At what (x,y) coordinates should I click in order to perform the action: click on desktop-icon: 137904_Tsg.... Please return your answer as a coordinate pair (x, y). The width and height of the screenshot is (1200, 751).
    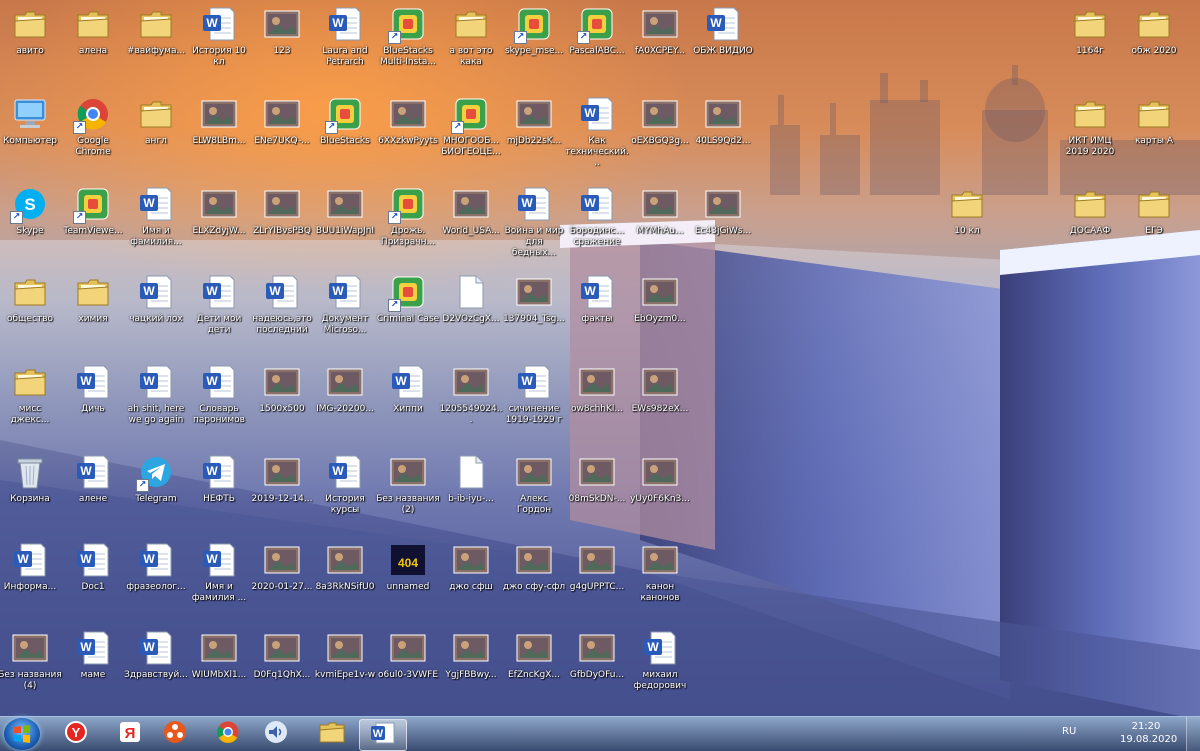
    Looking at the image, I should click on (534, 298).